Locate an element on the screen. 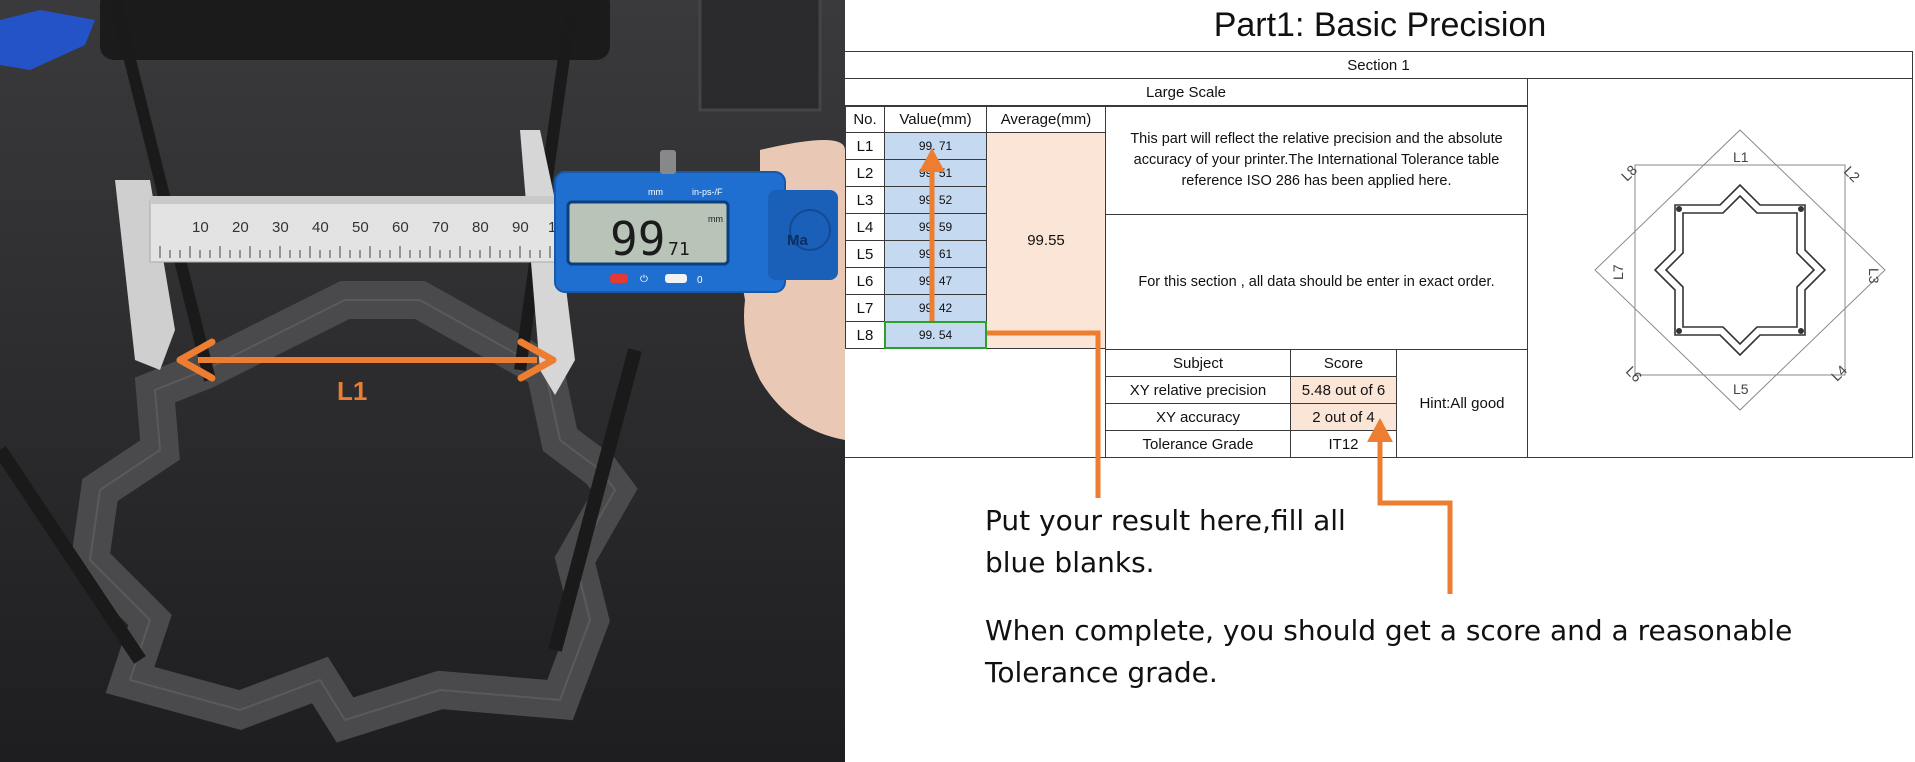 This screenshot has width=1915, height=762. note-line: Tolerance grade. is located at coordinates (1101, 672).